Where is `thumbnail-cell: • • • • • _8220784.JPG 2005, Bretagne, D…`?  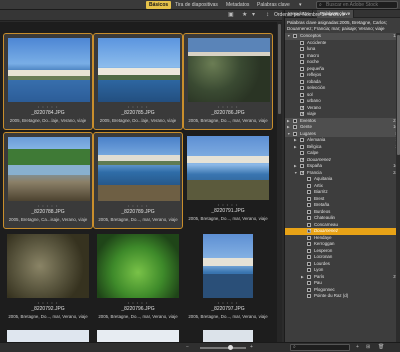
thumbnail-cell: • • • • • _8220784.JPG 2005, Bretagne, D… is located at coordinates (48, 81).